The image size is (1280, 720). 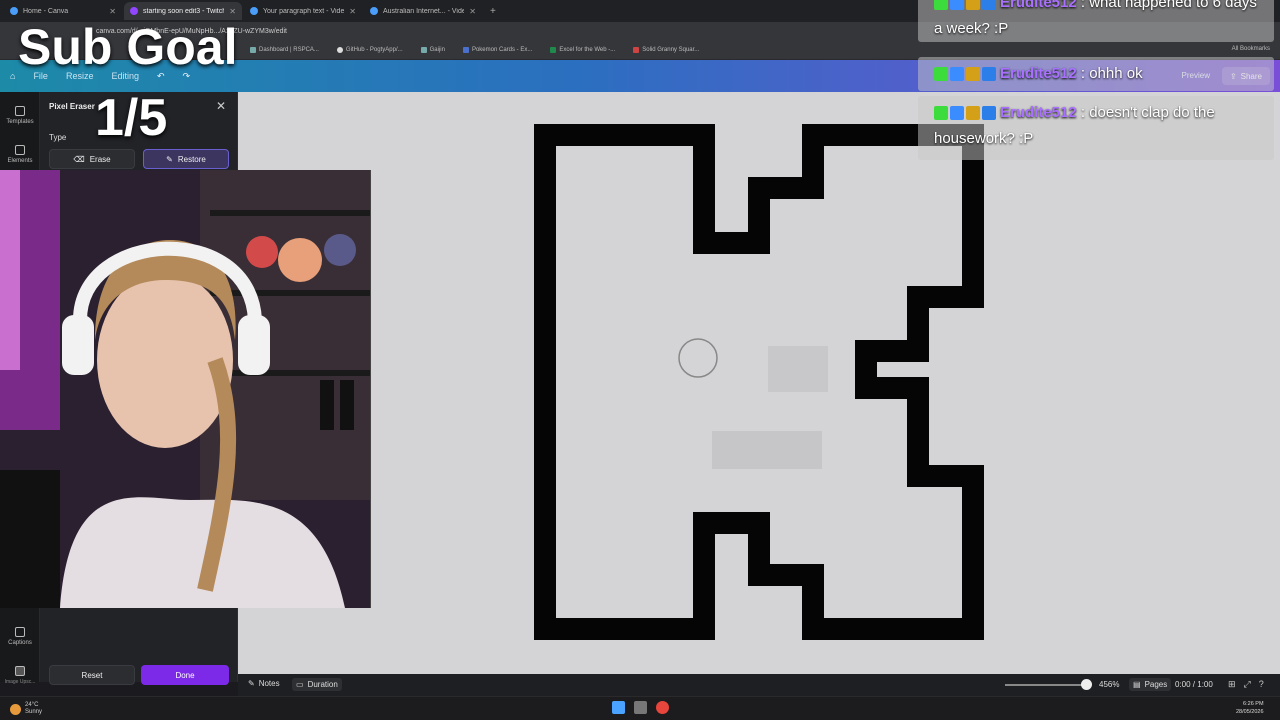 What do you see at coordinates (640, 707) in the screenshot?
I see `task-view-icon` at bounding box center [640, 707].